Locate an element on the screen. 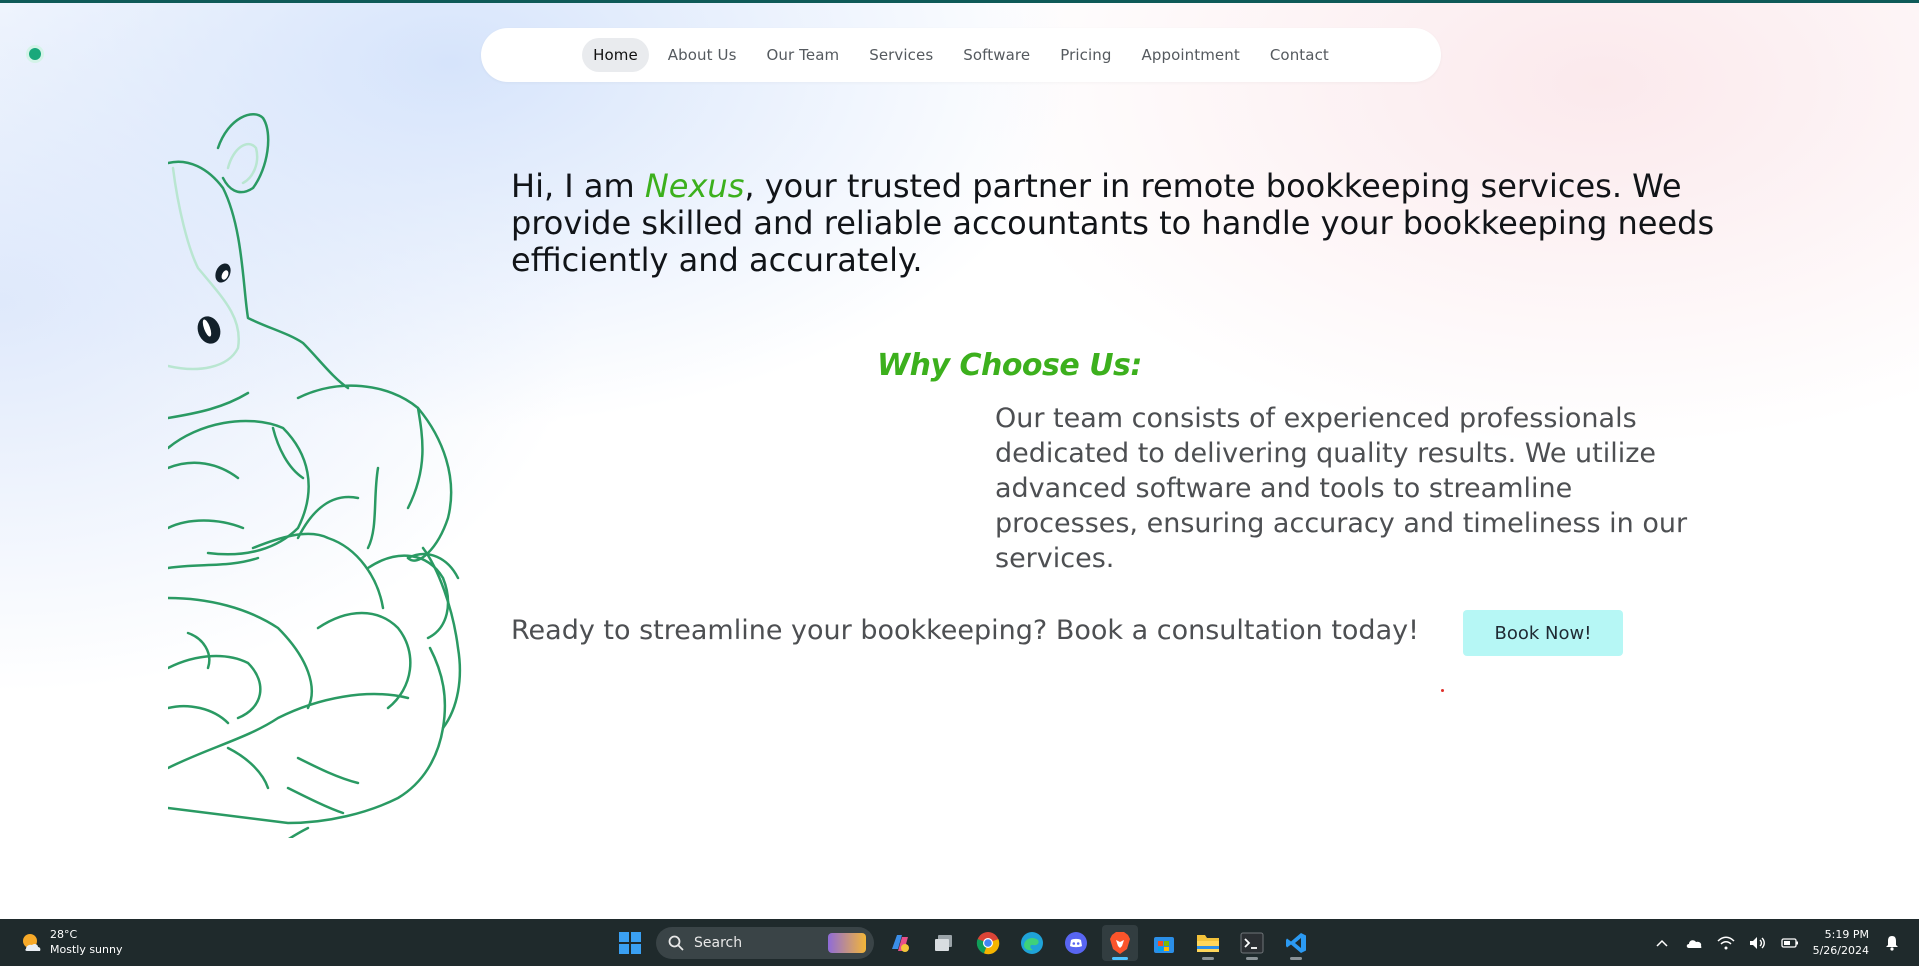 The image size is (1919, 966). nav-contact: Contact is located at coordinates (1299, 55).